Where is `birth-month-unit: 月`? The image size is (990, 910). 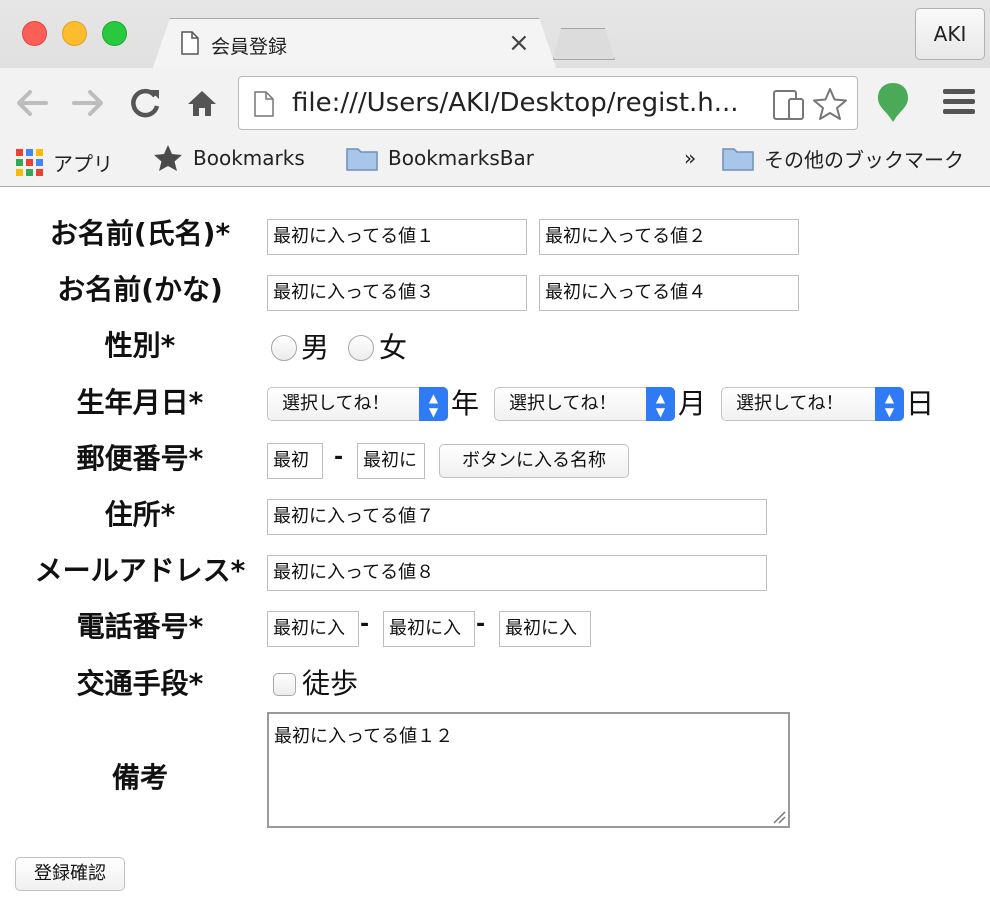 birth-month-unit: 月 is located at coordinates (692, 403).